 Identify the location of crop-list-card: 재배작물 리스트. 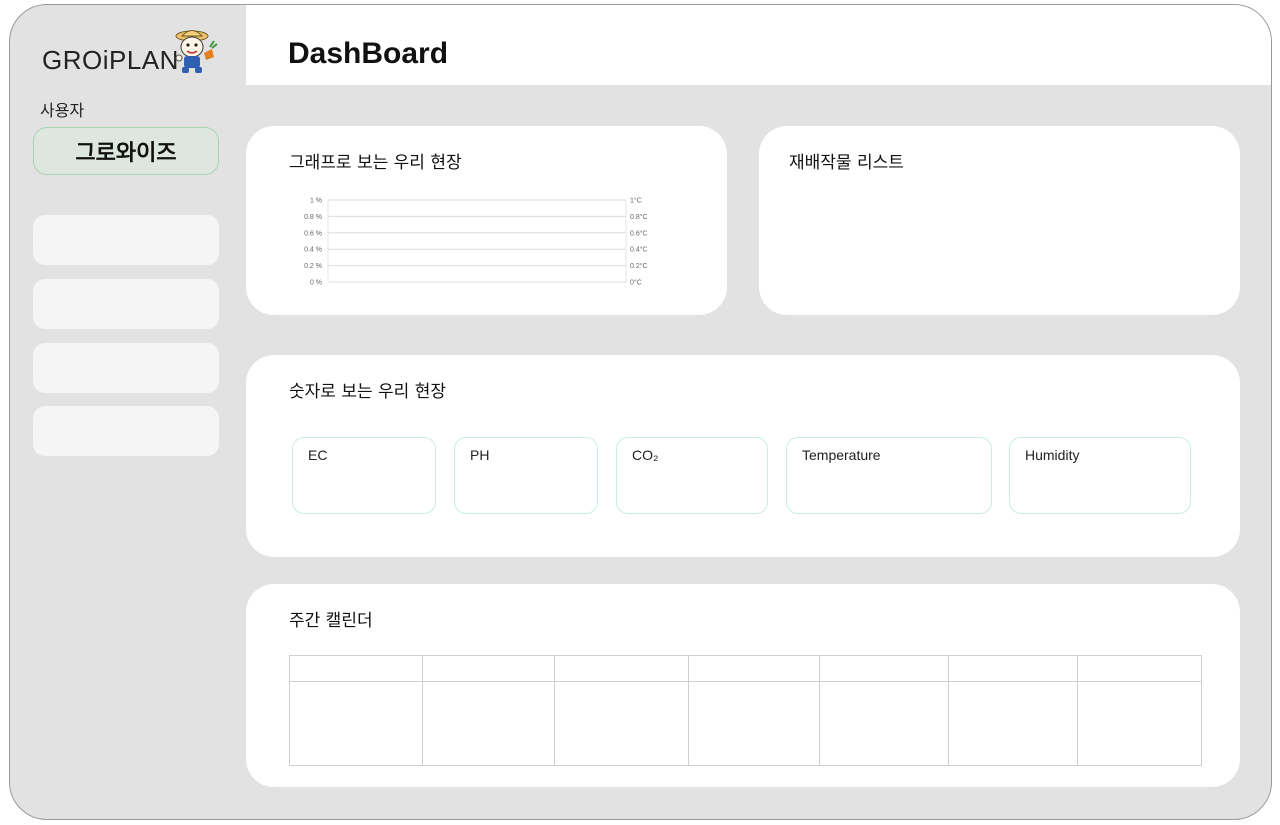
(999, 220).